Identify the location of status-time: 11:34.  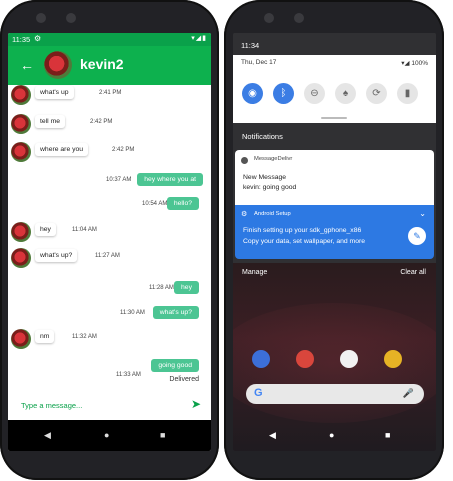
(250, 45).